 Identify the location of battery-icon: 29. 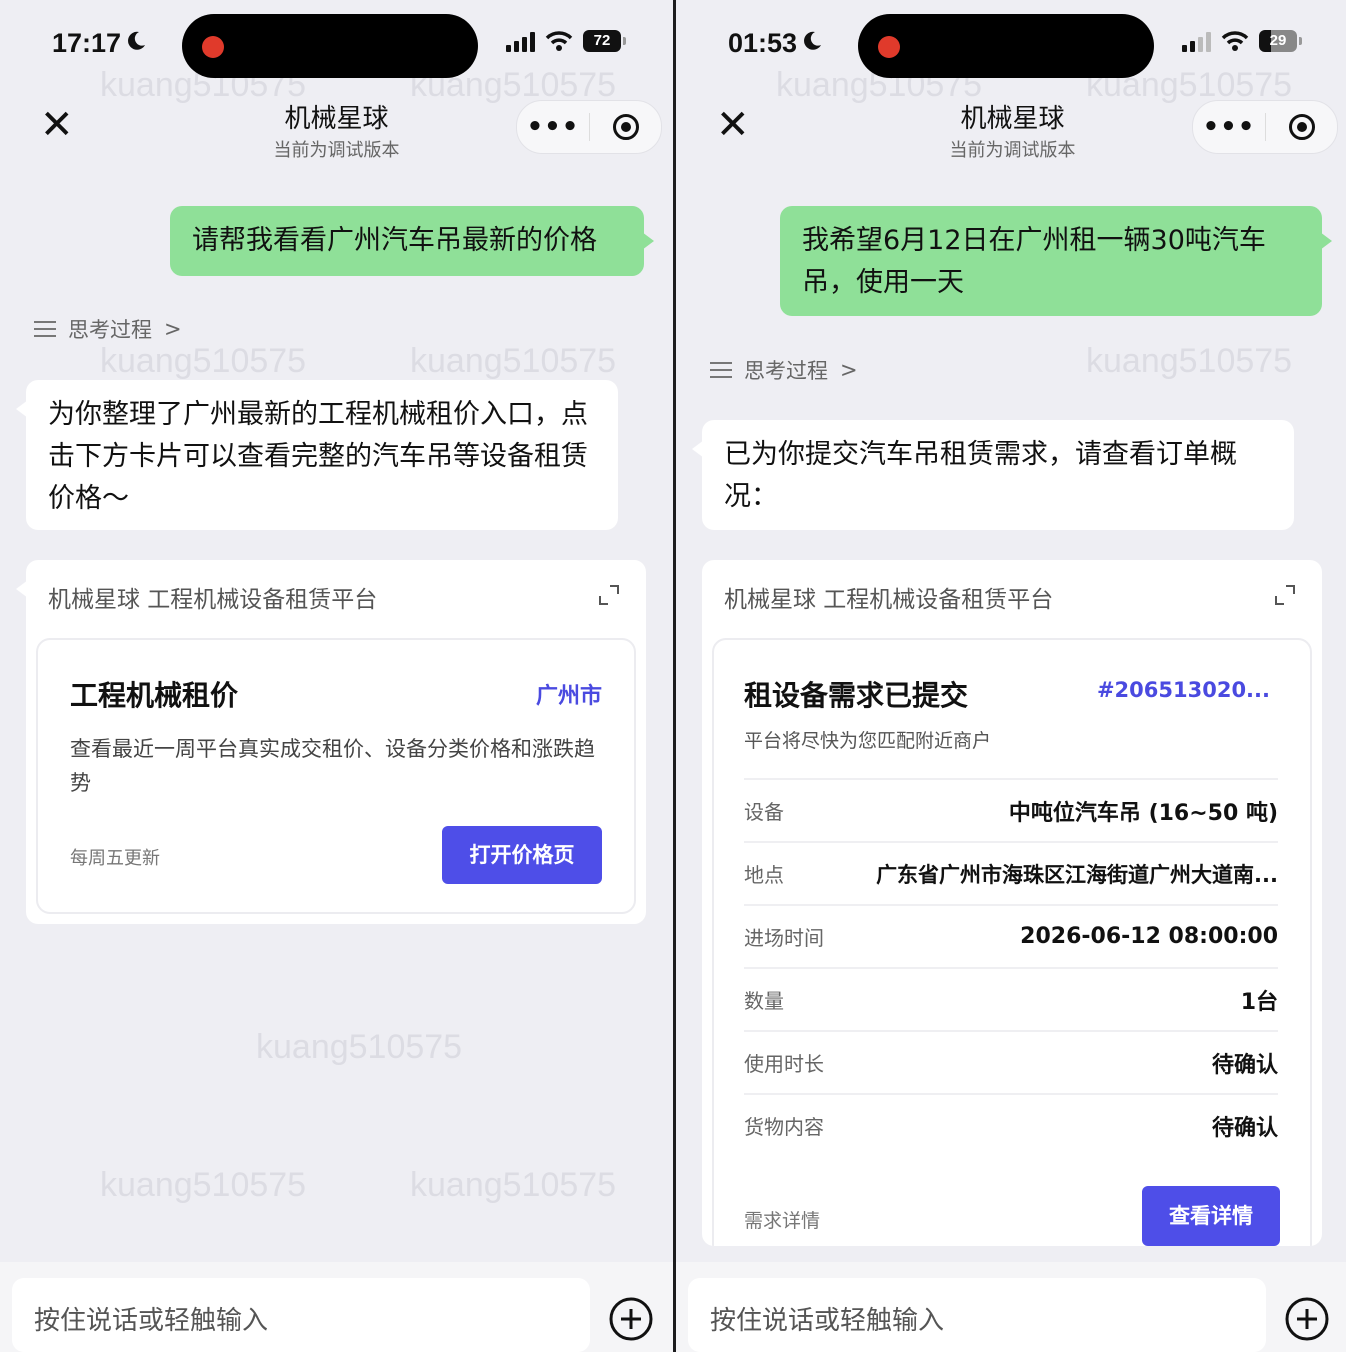
(1280, 41).